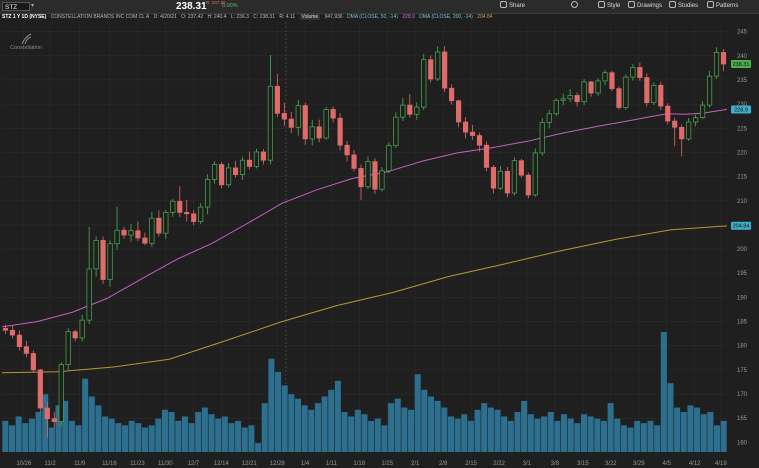 The height and width of the screenshot is (468, 759). What do you see at coordinates (16, 6) in the screenshot?
I see `symbol-input: STZ` at bounding box center [16, 6].